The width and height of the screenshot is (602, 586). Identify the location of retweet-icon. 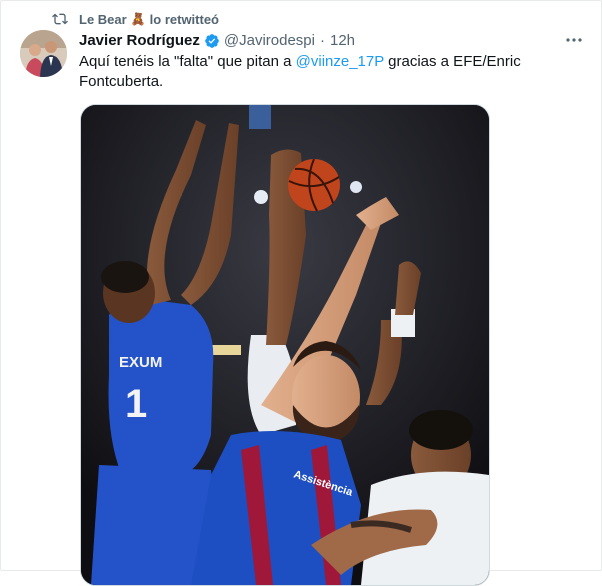
(60, 19).